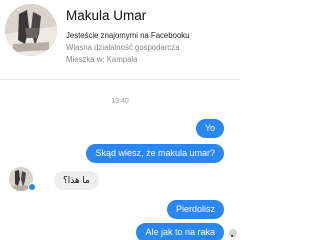  Describe the element at coordinates (209, 128) in the screenshot. I see `outgoing-message: Yo` at that location.